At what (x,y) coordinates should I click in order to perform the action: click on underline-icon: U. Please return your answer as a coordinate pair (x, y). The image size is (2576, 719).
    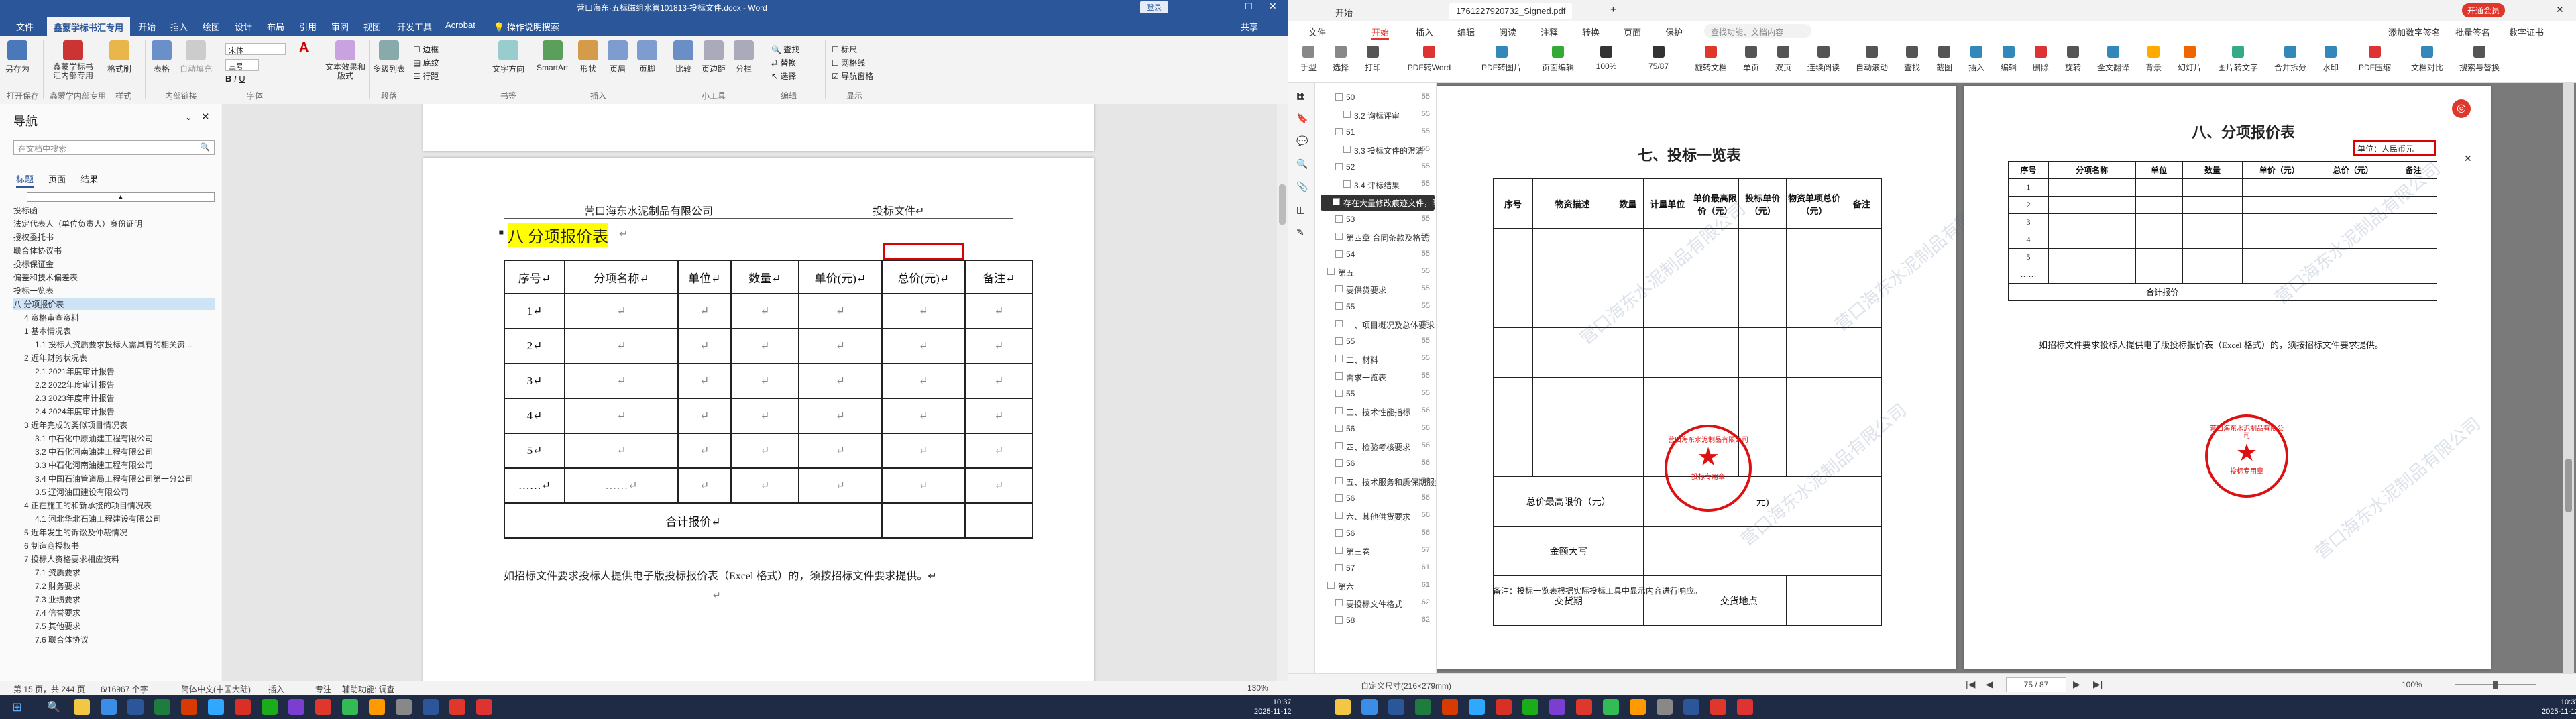
    Looking at the image, I should click on (242, 79).